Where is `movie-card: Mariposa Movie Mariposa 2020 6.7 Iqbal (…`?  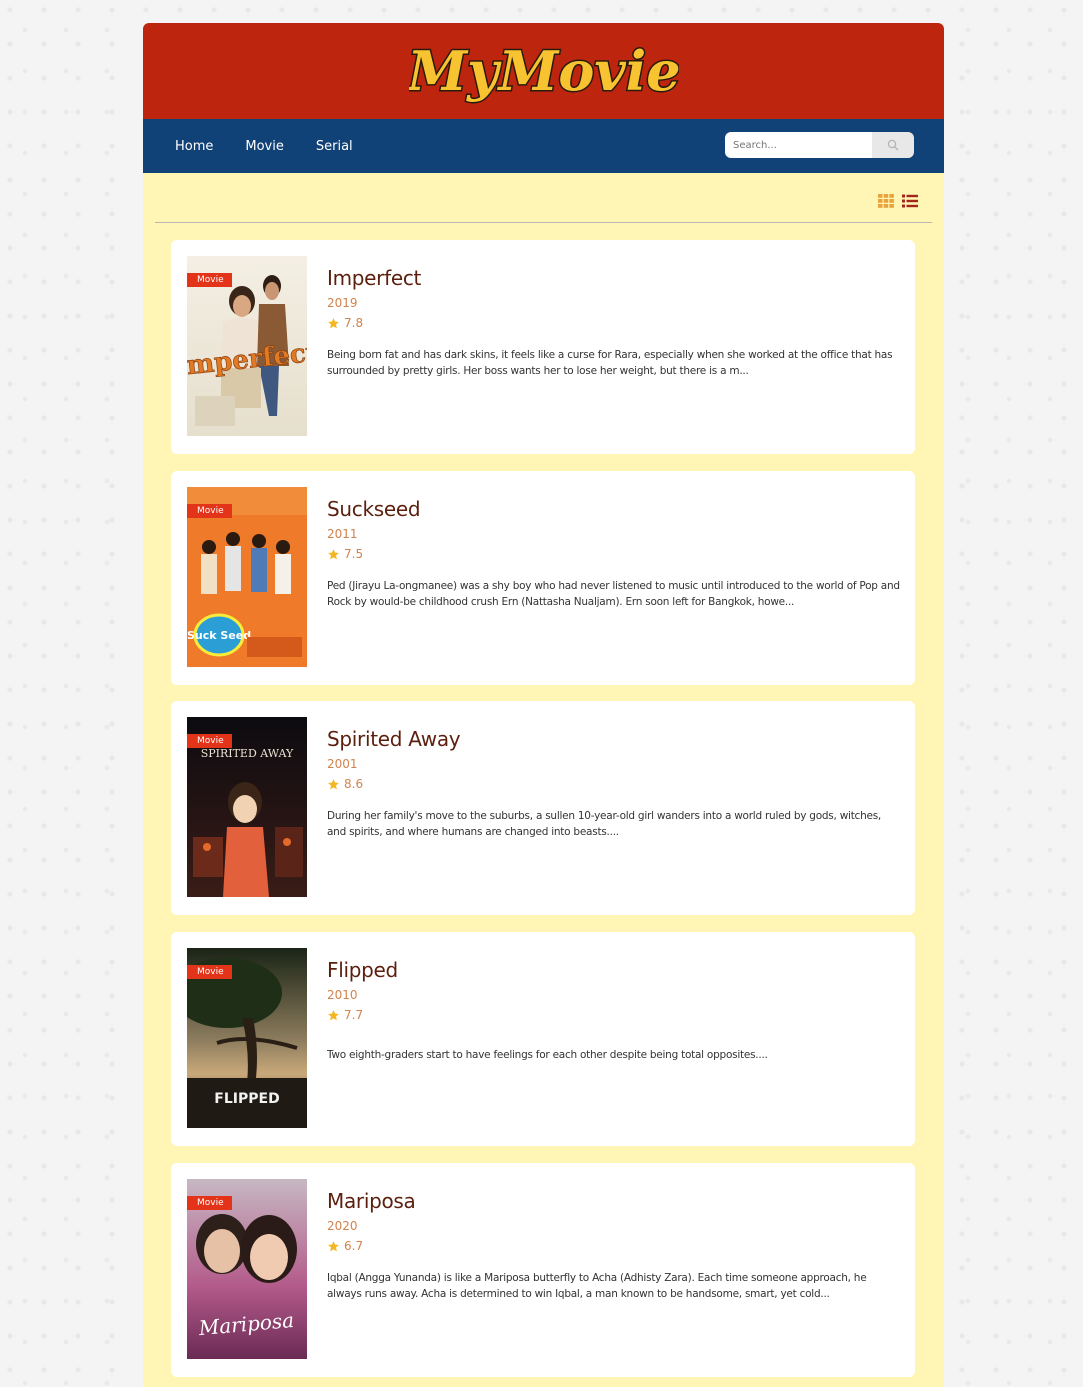 movie-card: Mariposa Movie Mariposa 2020 6.7 Iqbal (… is located at coordinates (543, 1270).